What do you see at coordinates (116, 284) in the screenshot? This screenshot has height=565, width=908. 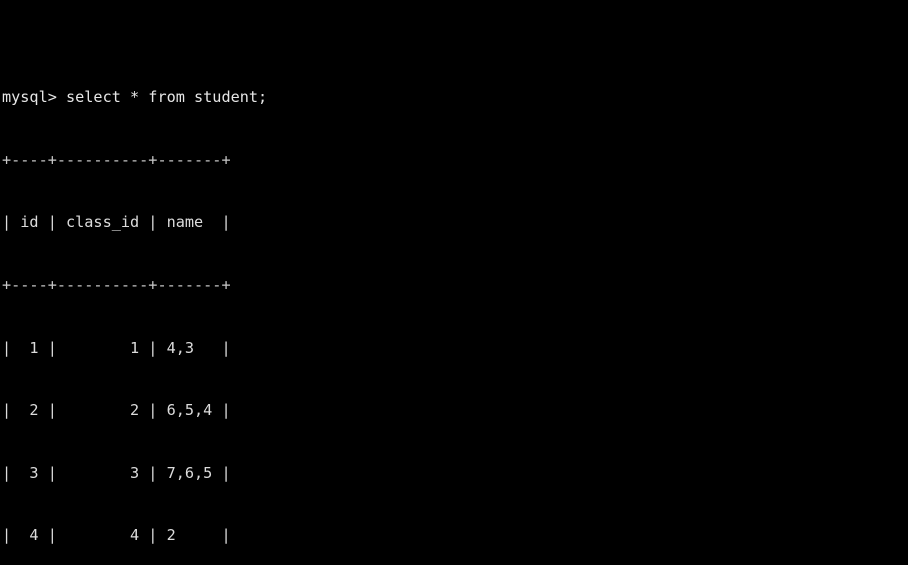 I see `table-mid-rule-1: +----+----------+-------+` at bounding box center [116, 284].